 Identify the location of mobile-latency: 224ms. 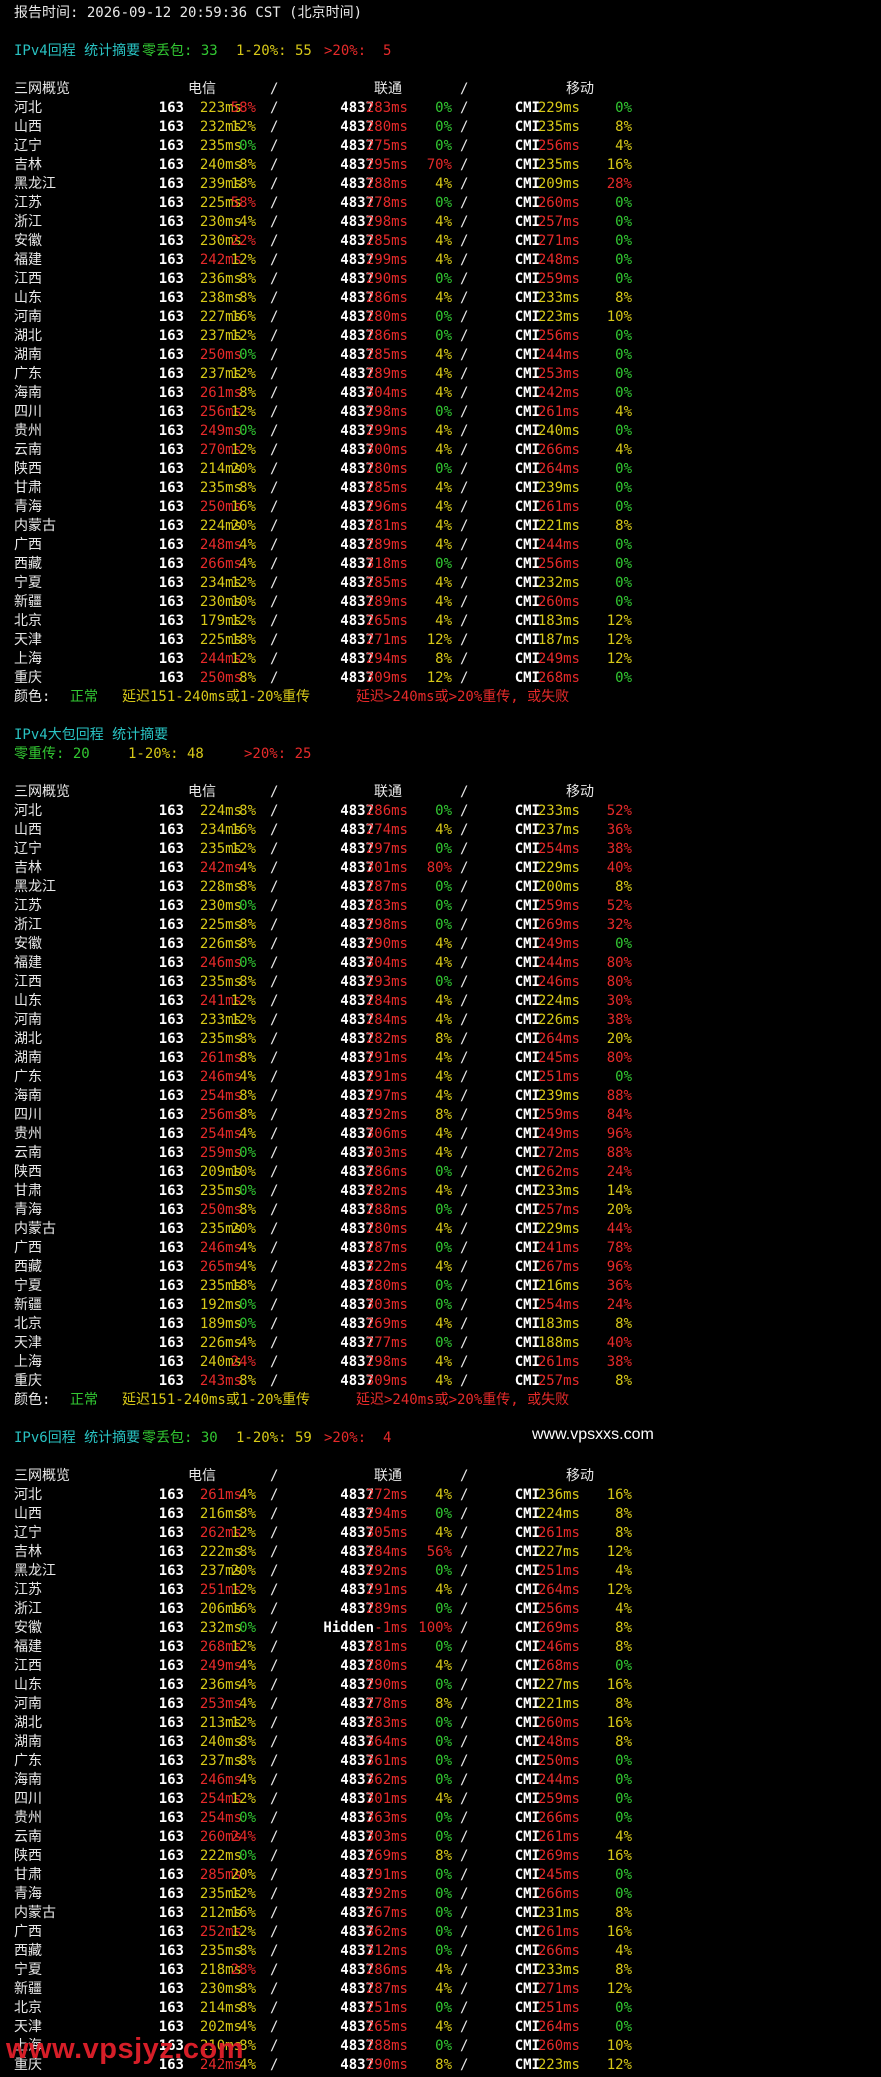
(558, 1514).